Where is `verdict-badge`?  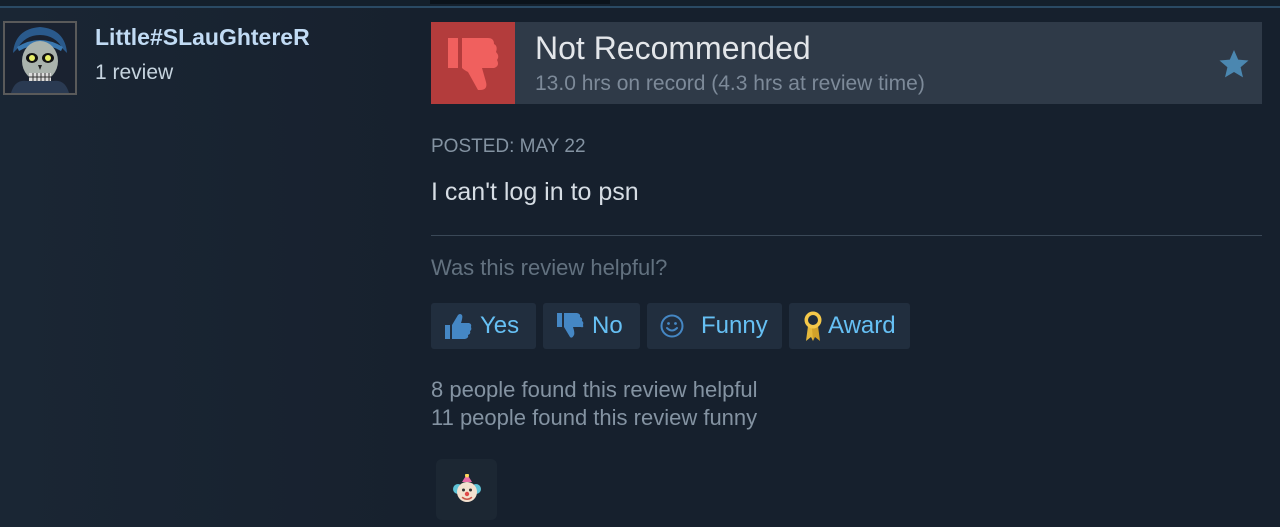
verdict-badge is located at coordinates (473, 63).